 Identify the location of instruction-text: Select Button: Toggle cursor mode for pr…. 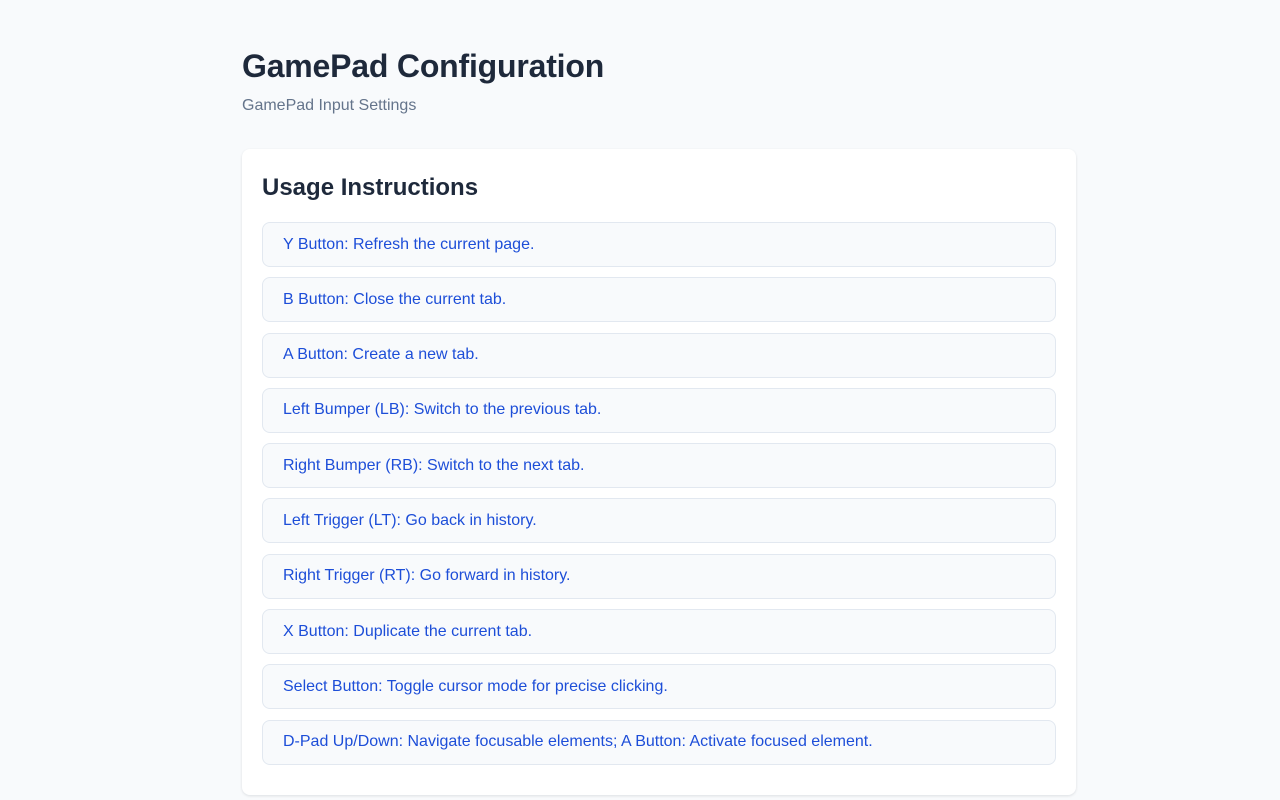
(475, 686).